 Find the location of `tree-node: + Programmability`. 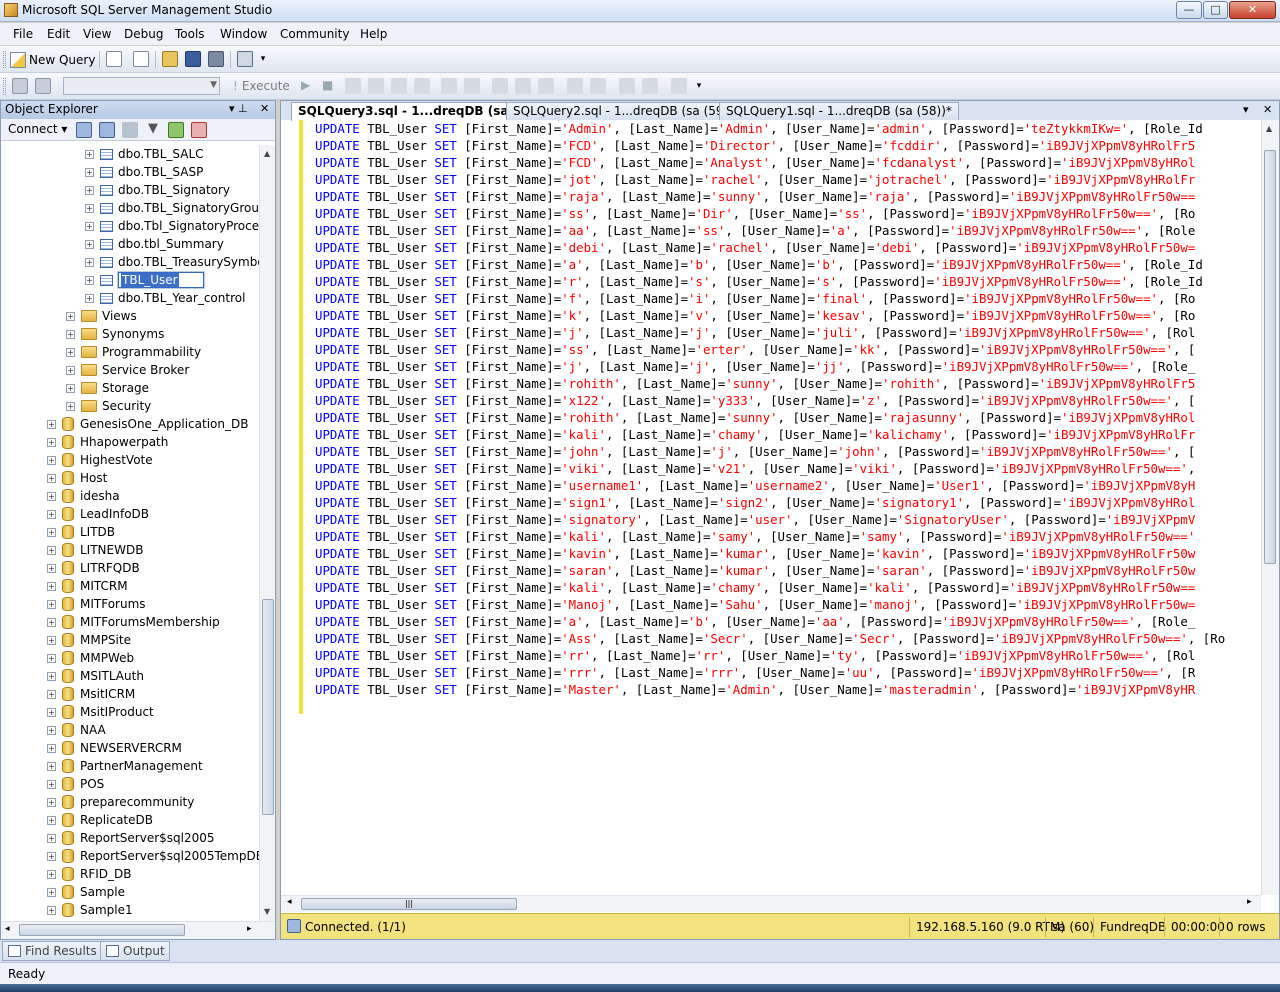

tree-node: + Programmability is located at coordinates (133, 352).